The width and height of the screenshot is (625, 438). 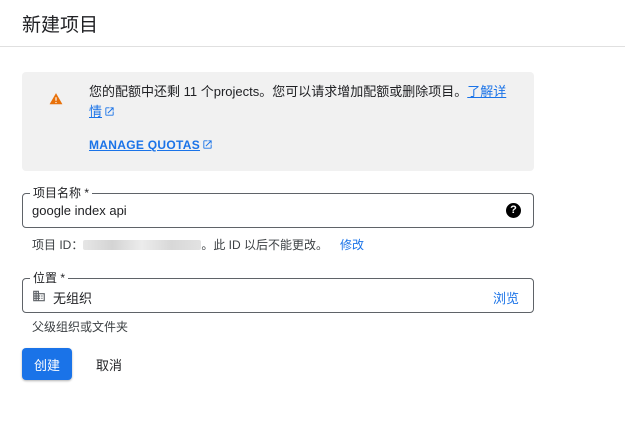 What do you see at coordinates (312, 23) in the screenshot?
I see `page-header: 新建项目` at bounding box center [312, 23].